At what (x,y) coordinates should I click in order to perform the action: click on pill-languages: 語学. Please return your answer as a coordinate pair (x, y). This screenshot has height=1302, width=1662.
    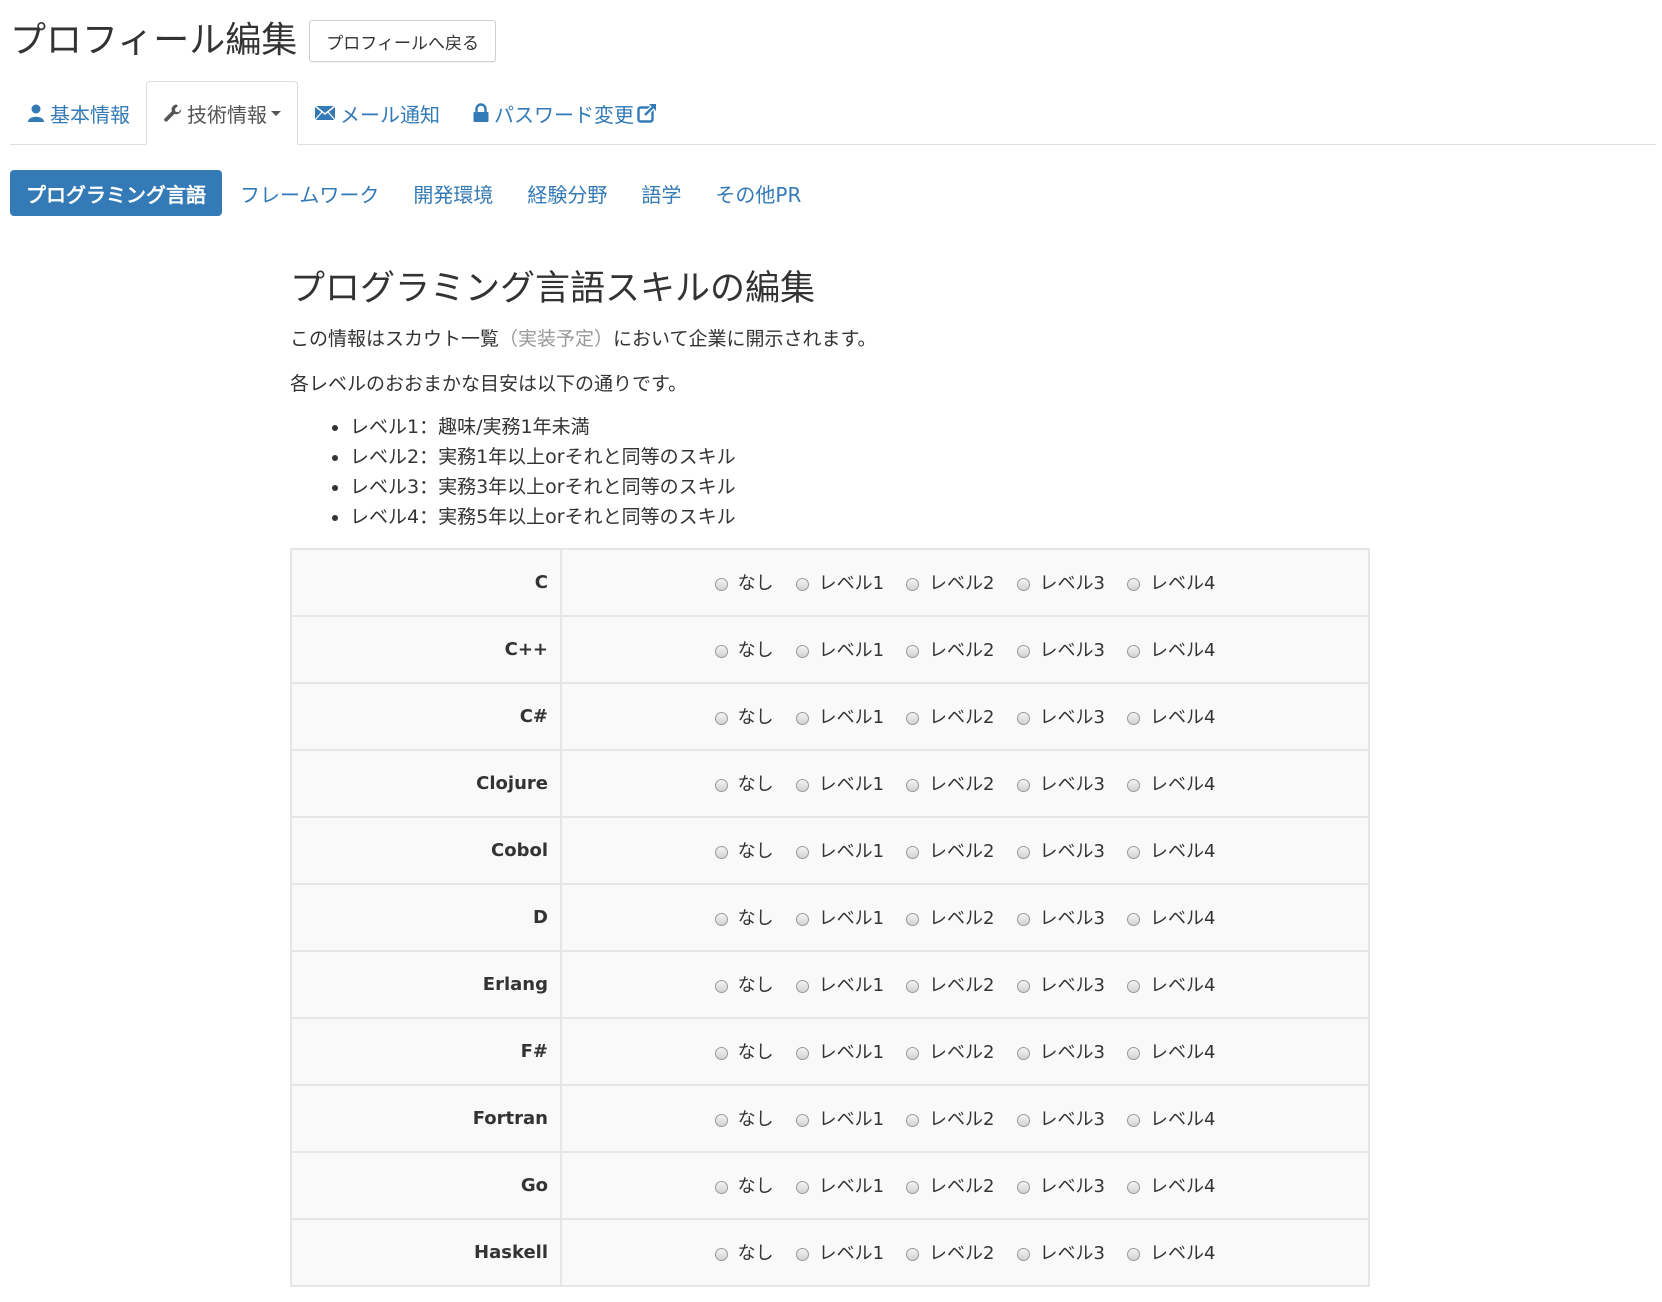
    Looking at the image, I should click on (661, 193).